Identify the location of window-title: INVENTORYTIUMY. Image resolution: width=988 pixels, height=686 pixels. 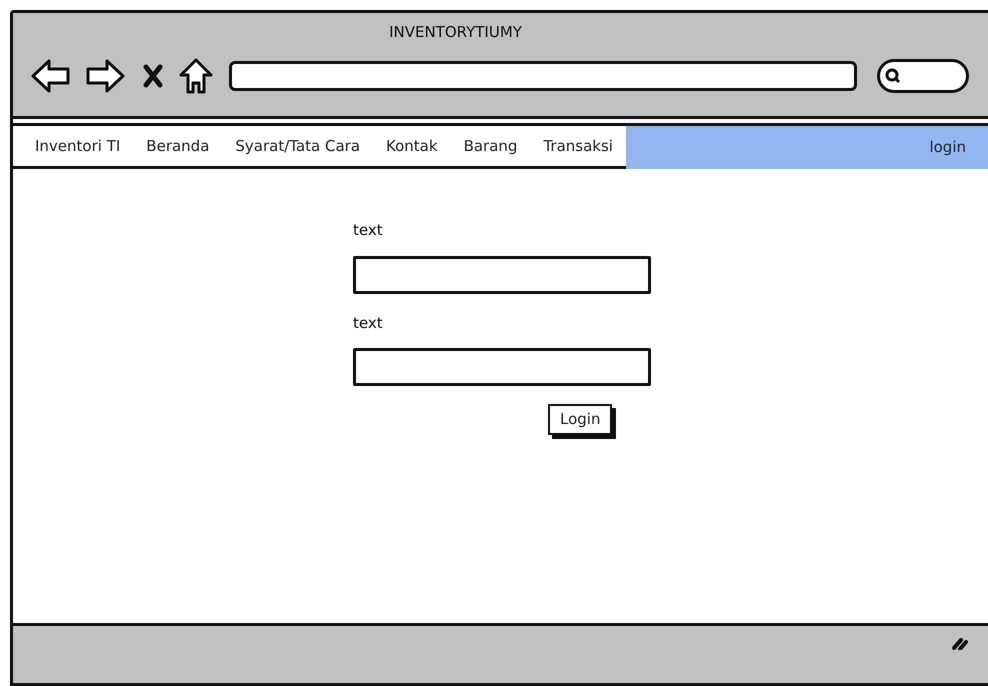
(455, 32).